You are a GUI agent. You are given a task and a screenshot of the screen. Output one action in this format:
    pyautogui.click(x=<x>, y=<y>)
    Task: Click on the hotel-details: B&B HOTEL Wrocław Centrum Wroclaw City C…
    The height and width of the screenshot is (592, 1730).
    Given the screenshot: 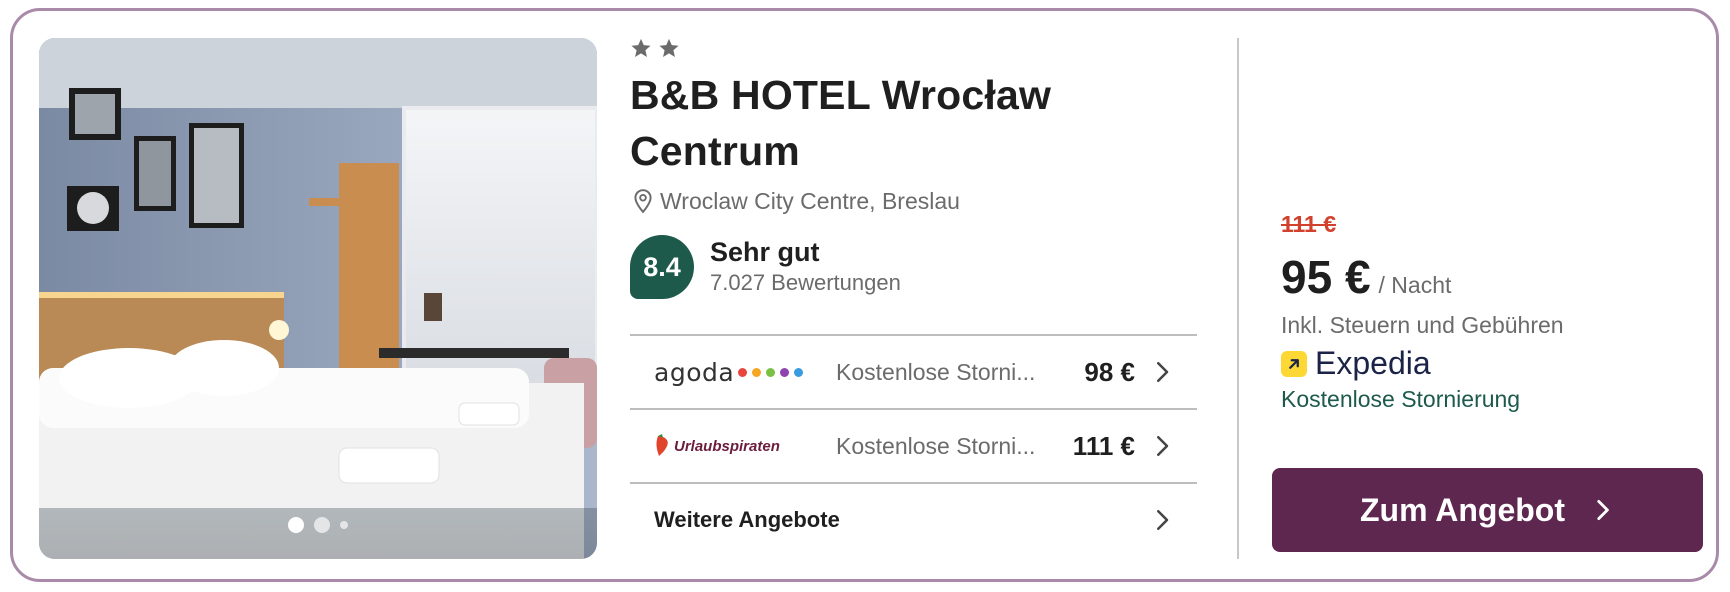 What is the action you would take?
    pyautogui.click(x=920, y=167)
    